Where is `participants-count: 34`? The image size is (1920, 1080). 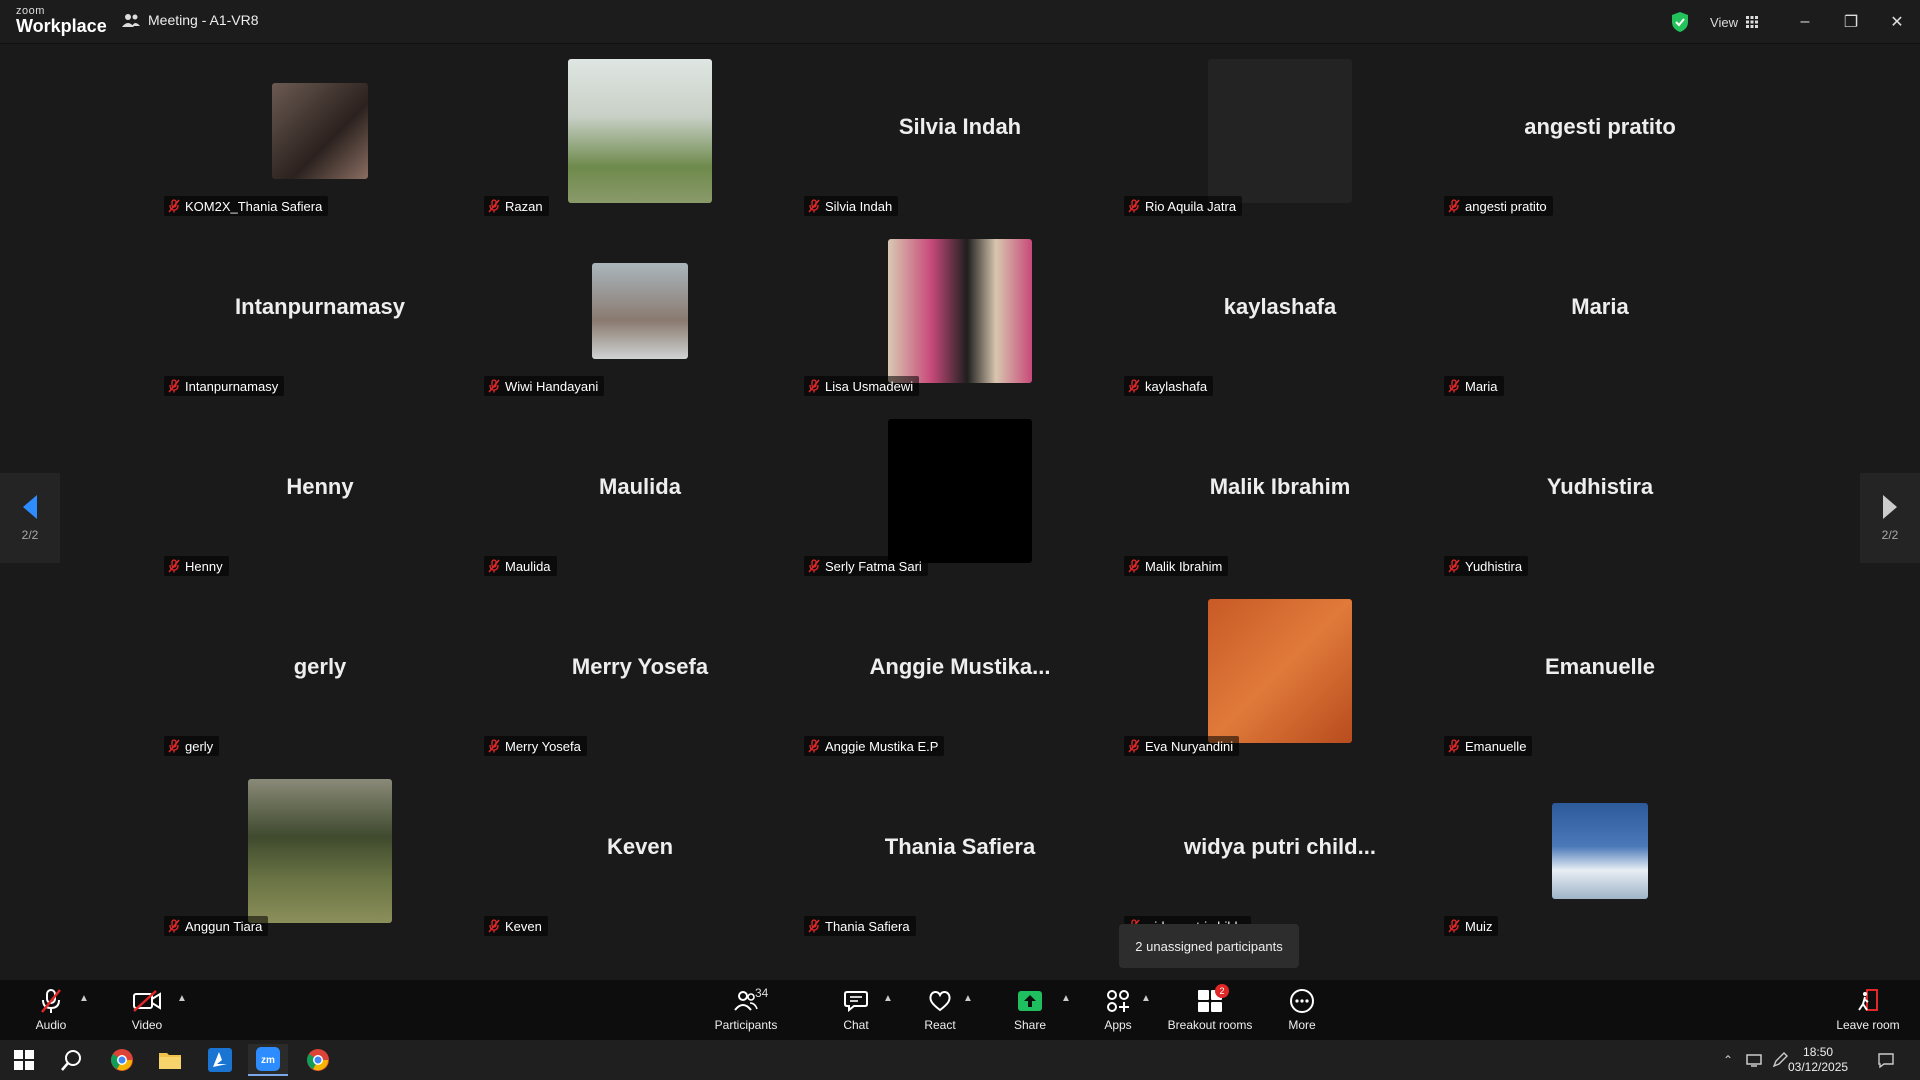 participants-count: 34 is located at coordinates (762, 993).